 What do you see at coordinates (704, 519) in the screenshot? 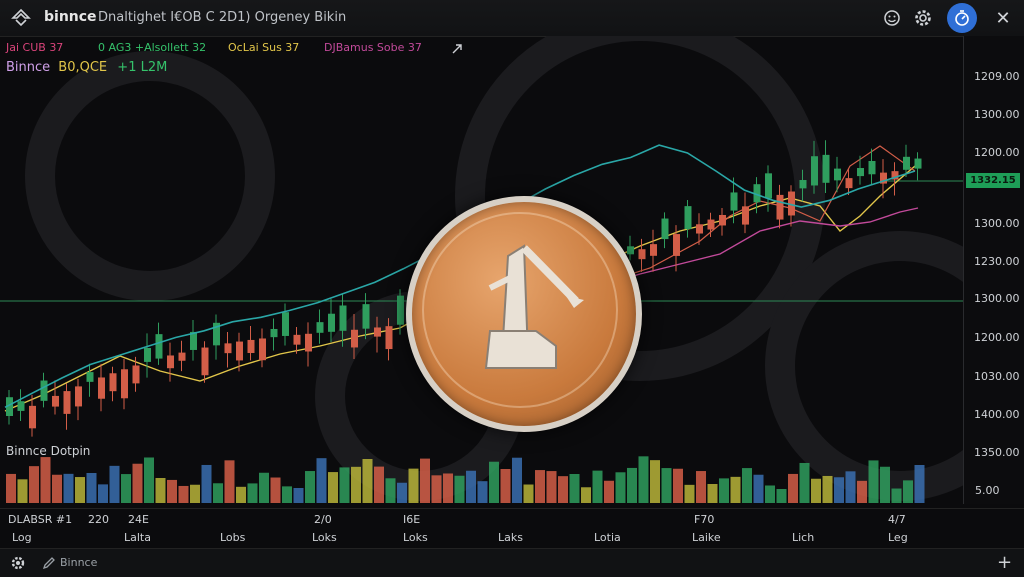
I see `time-label: F70` at bounding box center [704, 519].